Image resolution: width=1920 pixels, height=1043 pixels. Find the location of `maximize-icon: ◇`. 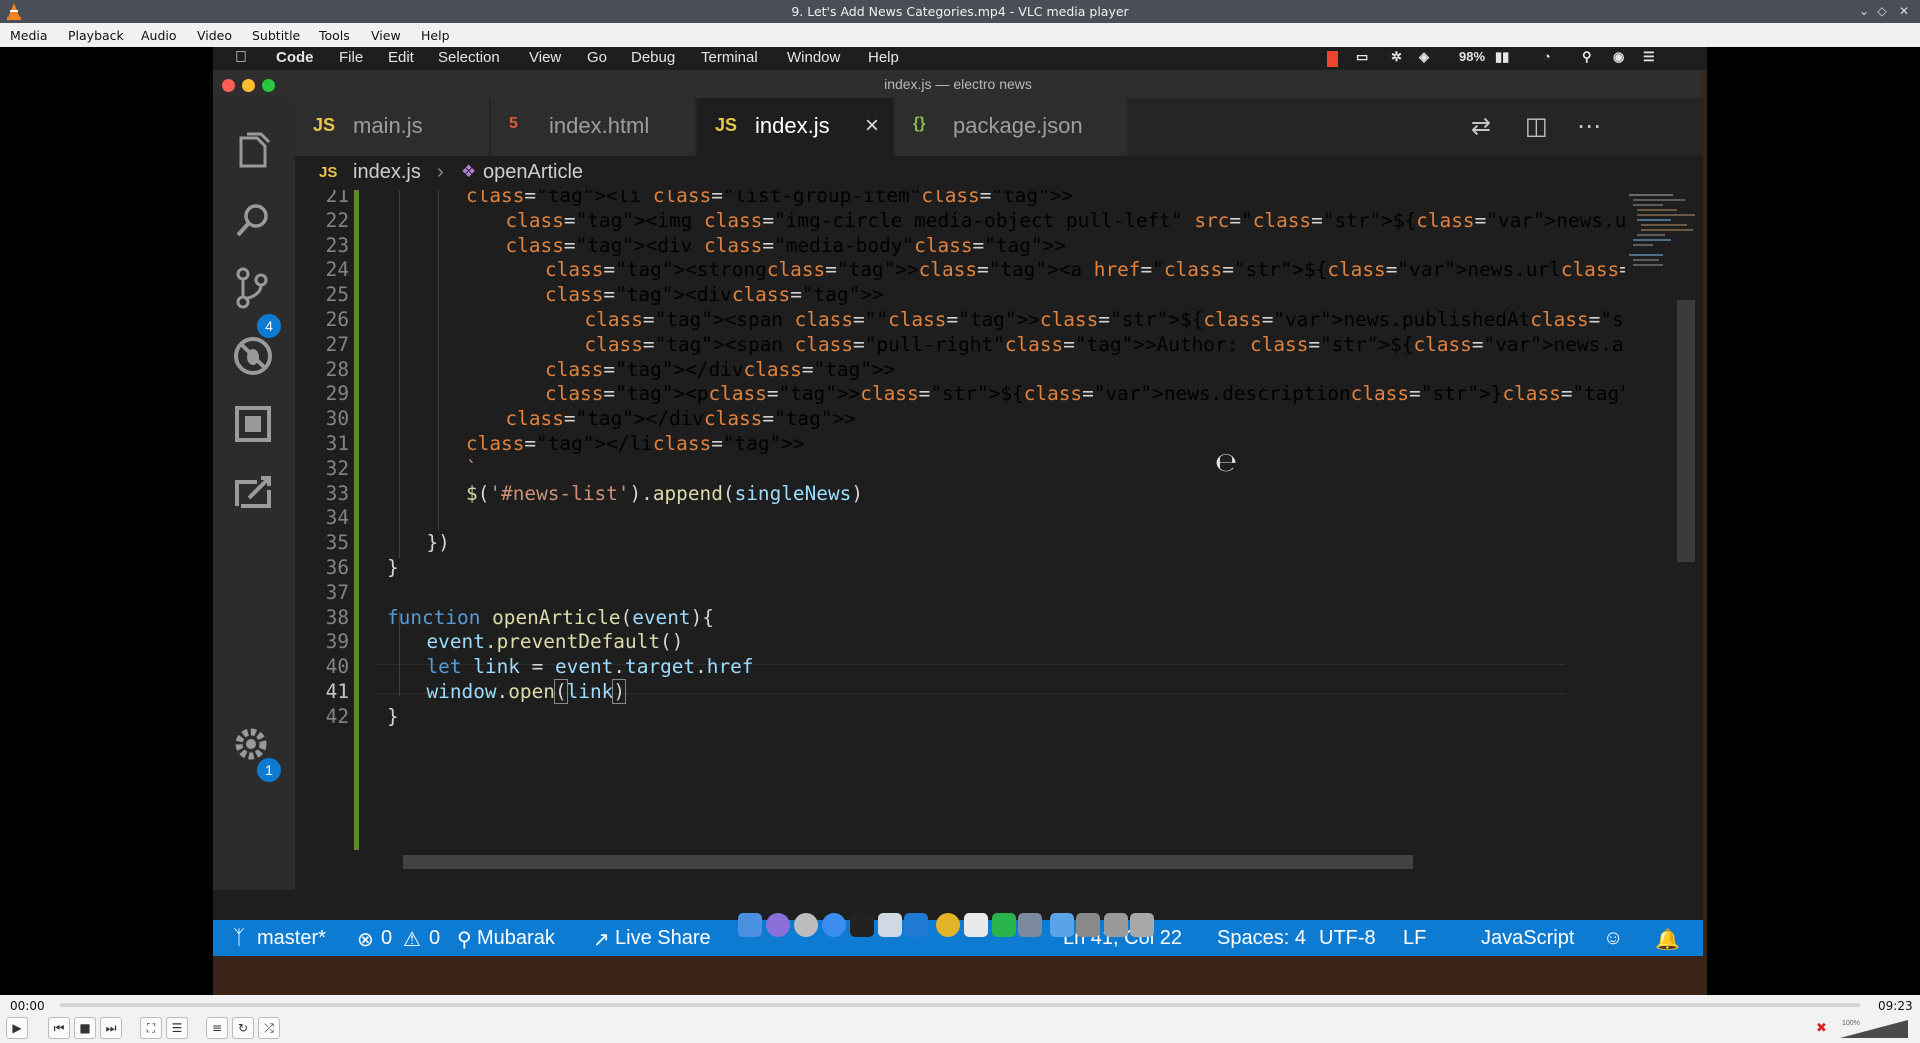

maximize-icon: ◇ is located at coordinates (1882, 11).